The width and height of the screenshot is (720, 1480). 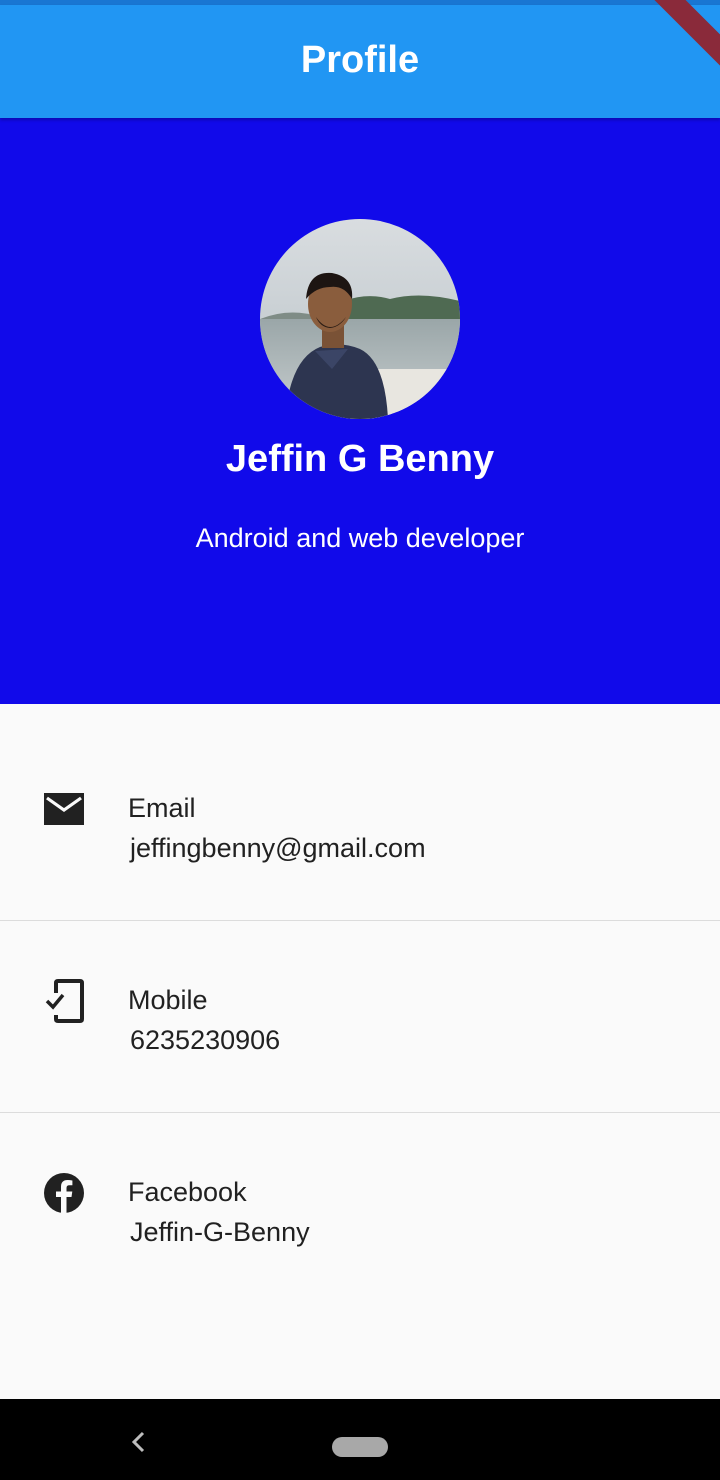 What do you see at coordinates (187, 1192) in the screenshot?
I see `contact-label: Facebook` at bounding box center [187, 1192].